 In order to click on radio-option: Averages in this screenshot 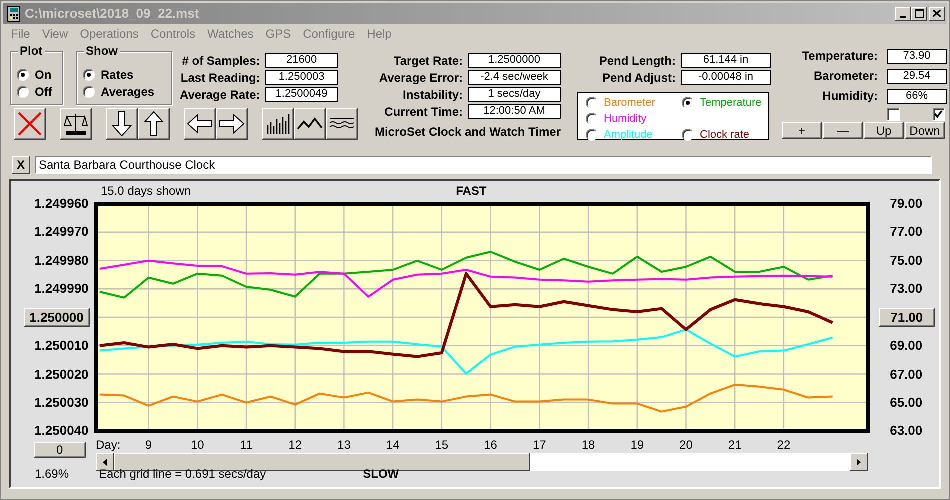, I will do `click(124, 91)`.